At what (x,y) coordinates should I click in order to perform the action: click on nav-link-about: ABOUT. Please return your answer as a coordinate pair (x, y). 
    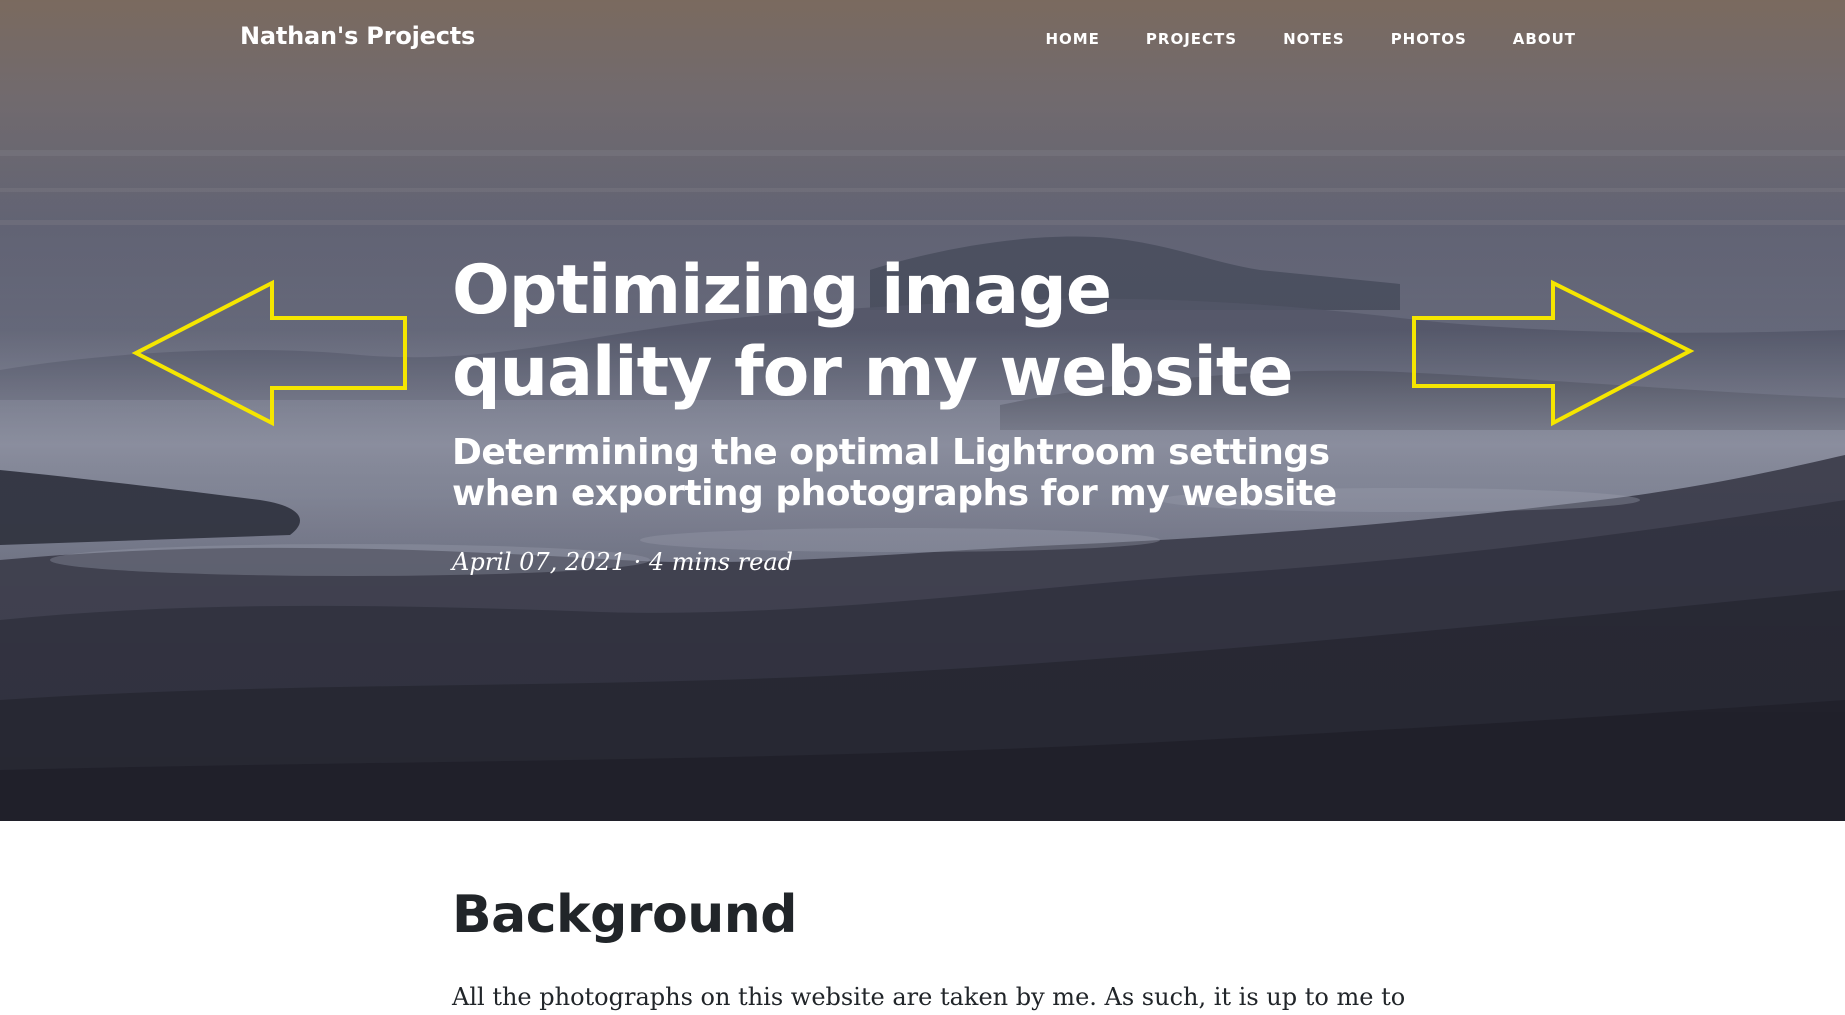
    Looking at the image, I should click on (1544, 39).